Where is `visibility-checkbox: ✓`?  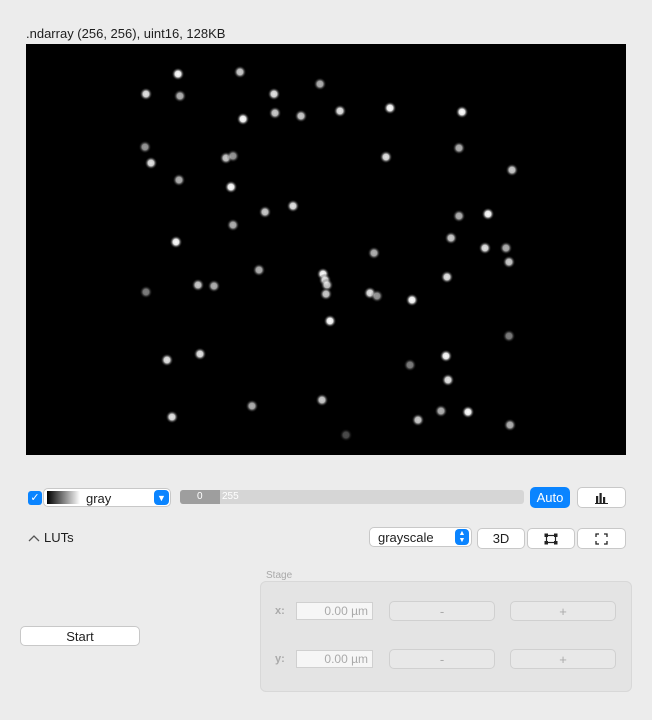 visibility-checkbox: ✓ is located at coordinates (35, 498).